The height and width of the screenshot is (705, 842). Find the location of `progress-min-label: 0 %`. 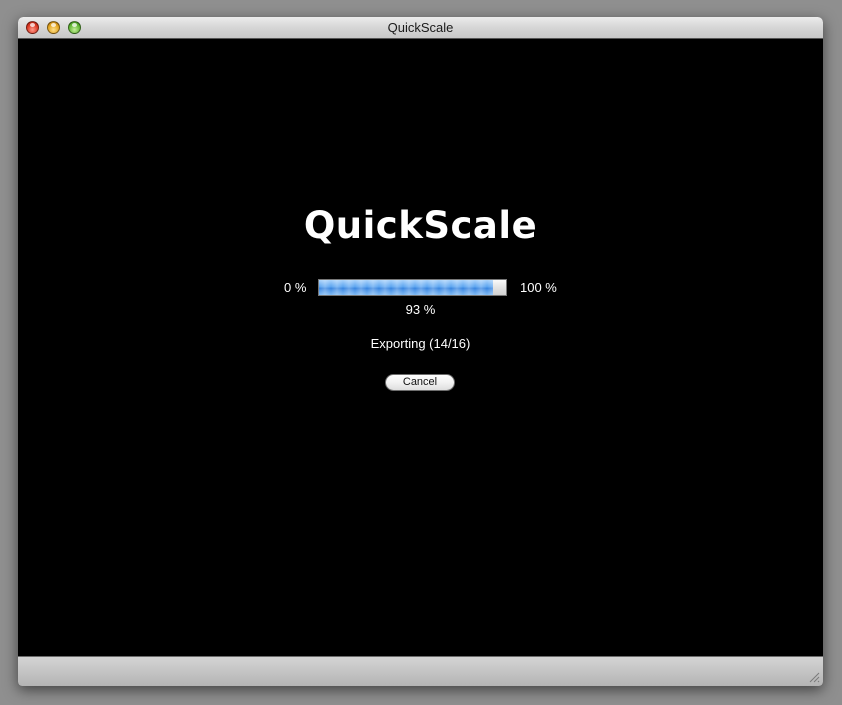

progress-min-label: 0 % is located at coordinates (295, 287).